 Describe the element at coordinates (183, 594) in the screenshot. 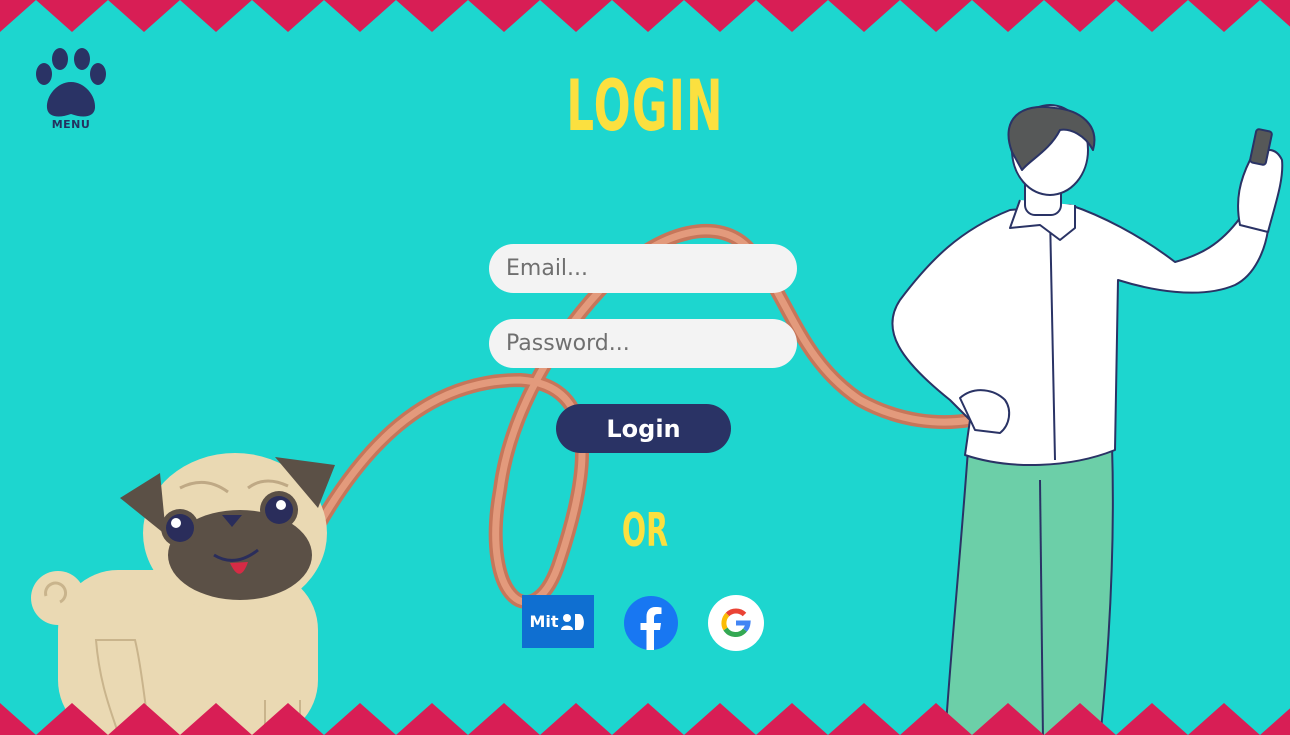

I see `pug-illustration` at that location.